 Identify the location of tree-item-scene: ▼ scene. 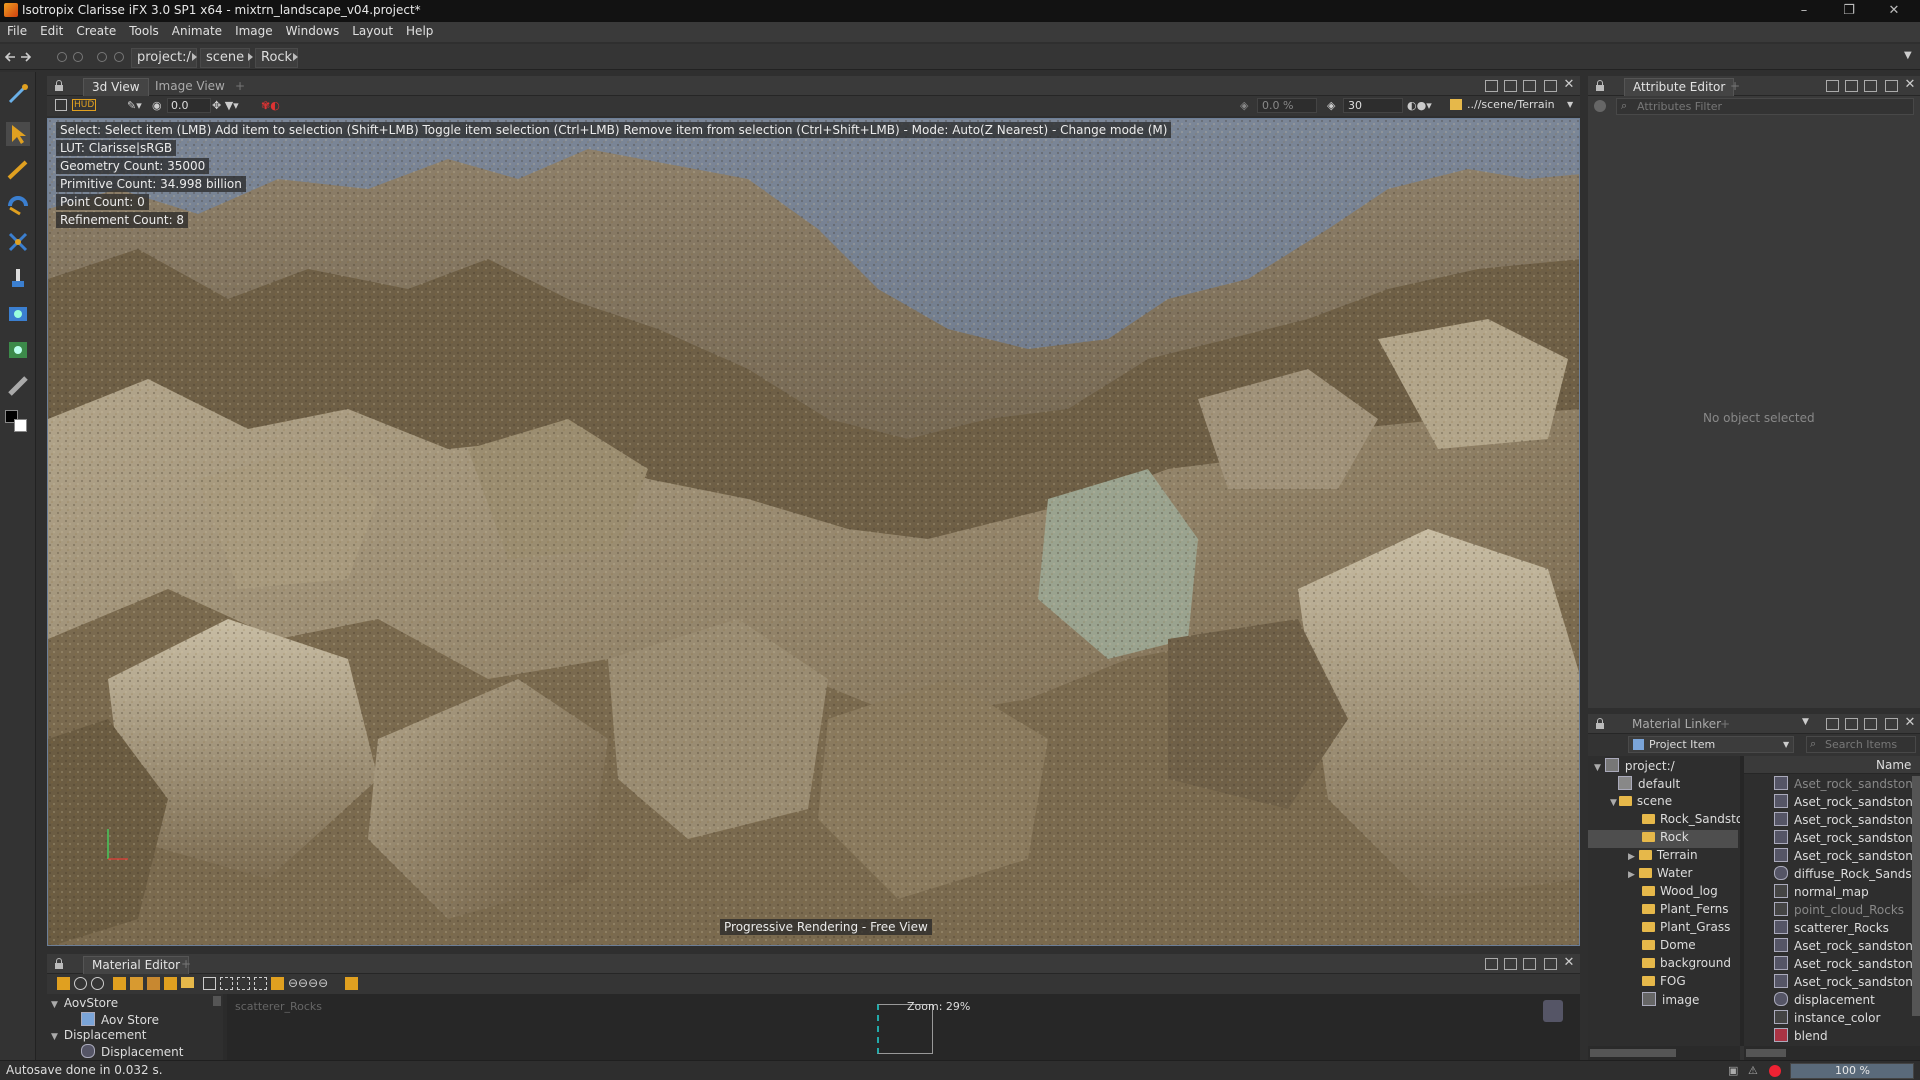
(1641, 803).